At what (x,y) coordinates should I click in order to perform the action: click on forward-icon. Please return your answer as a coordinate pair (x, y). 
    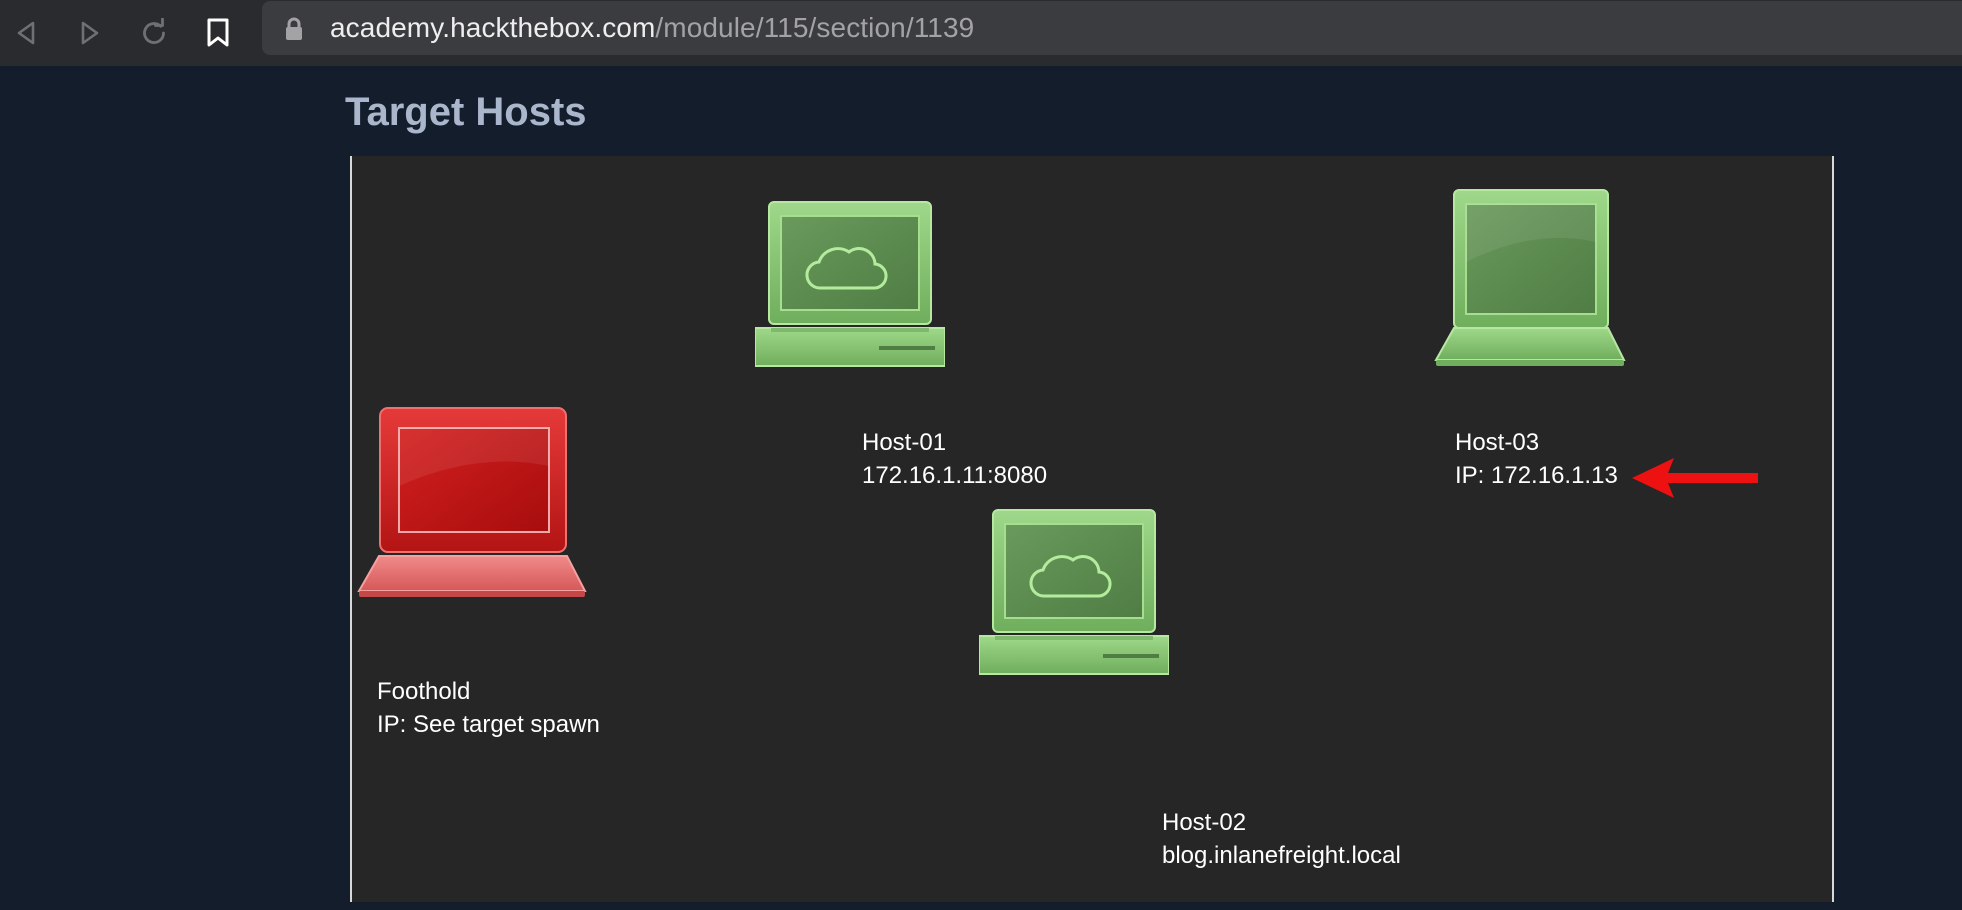
    Looking at the image, I should click on (90, 33).